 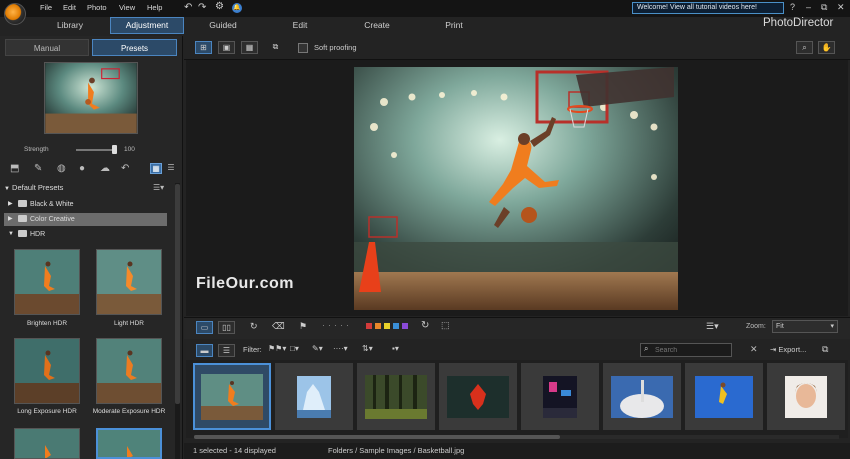 What do you see at coordinates (232, 396) in the screenshot?
I see `filmstrip-item-selected` at bounding box center [232, 396].